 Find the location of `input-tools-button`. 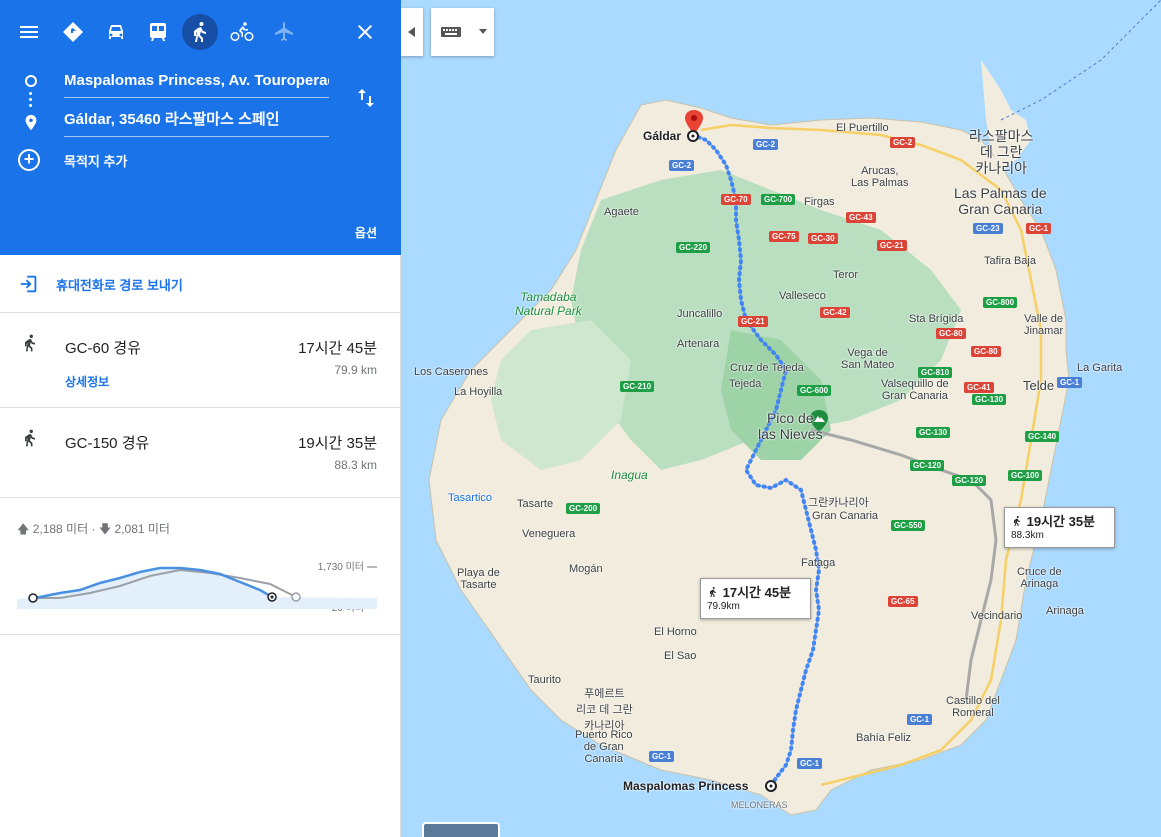

input-tools-button is located at coordinates (462, 32).